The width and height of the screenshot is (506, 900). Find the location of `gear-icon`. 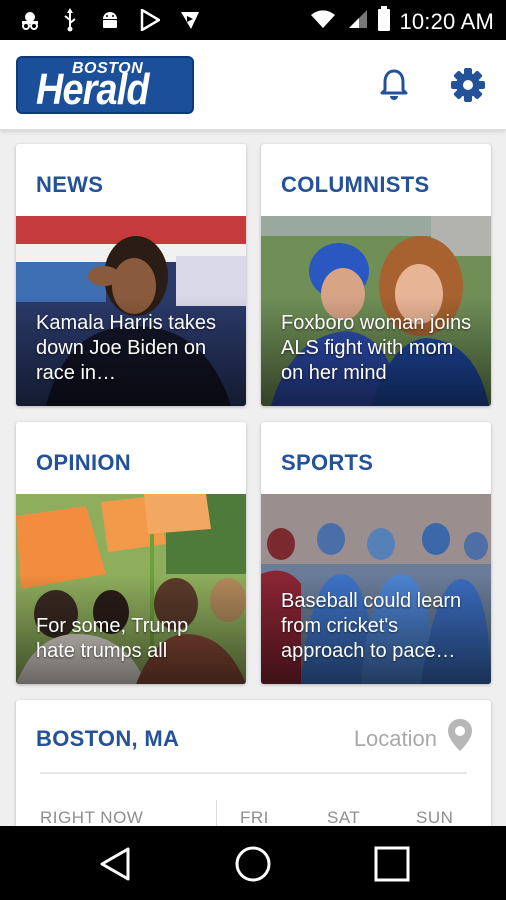

gear-icon is located at coordinates (468, 85).